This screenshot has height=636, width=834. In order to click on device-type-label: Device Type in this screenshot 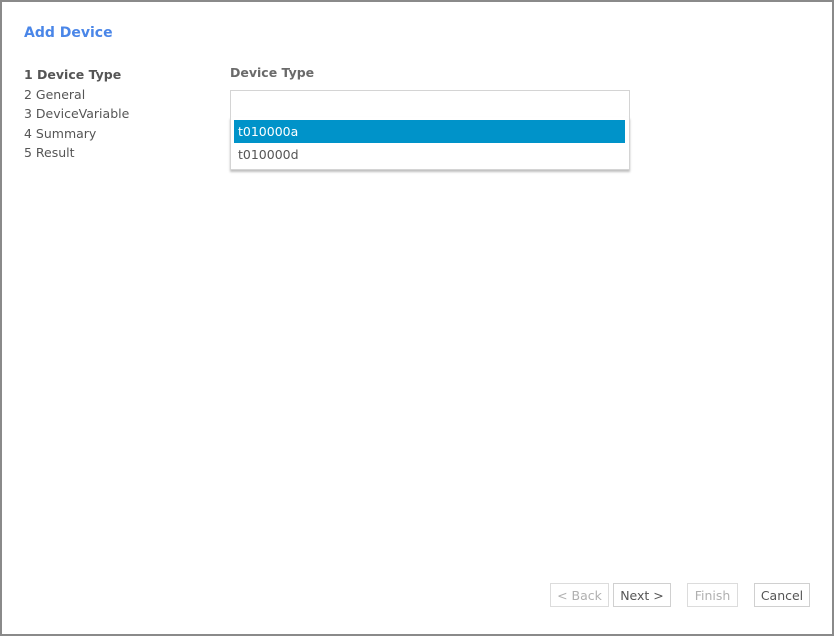, I will do `click(272, 72)`.